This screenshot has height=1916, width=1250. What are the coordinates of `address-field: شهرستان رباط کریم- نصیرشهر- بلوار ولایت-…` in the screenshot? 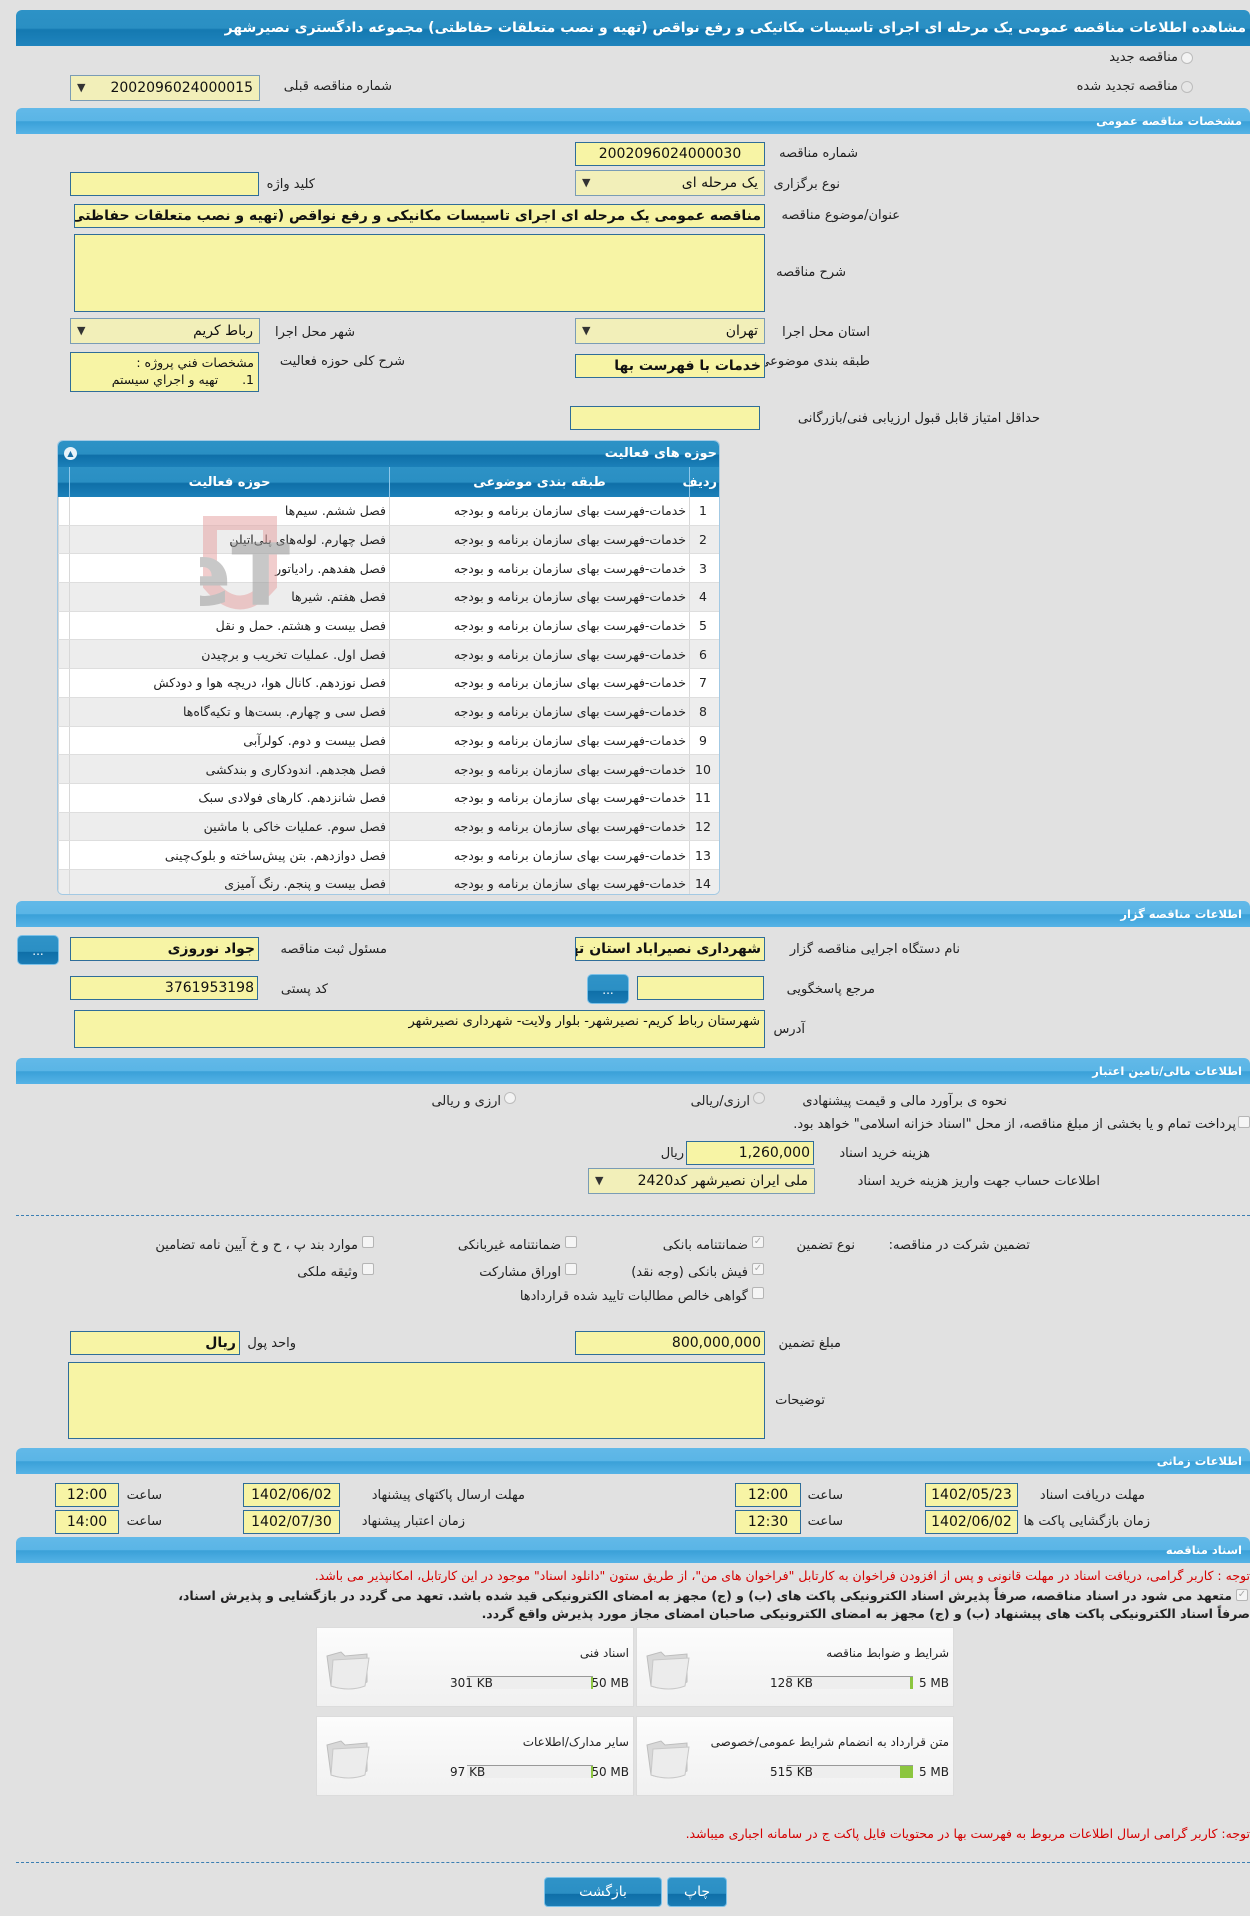 It's located at (419, 1029).